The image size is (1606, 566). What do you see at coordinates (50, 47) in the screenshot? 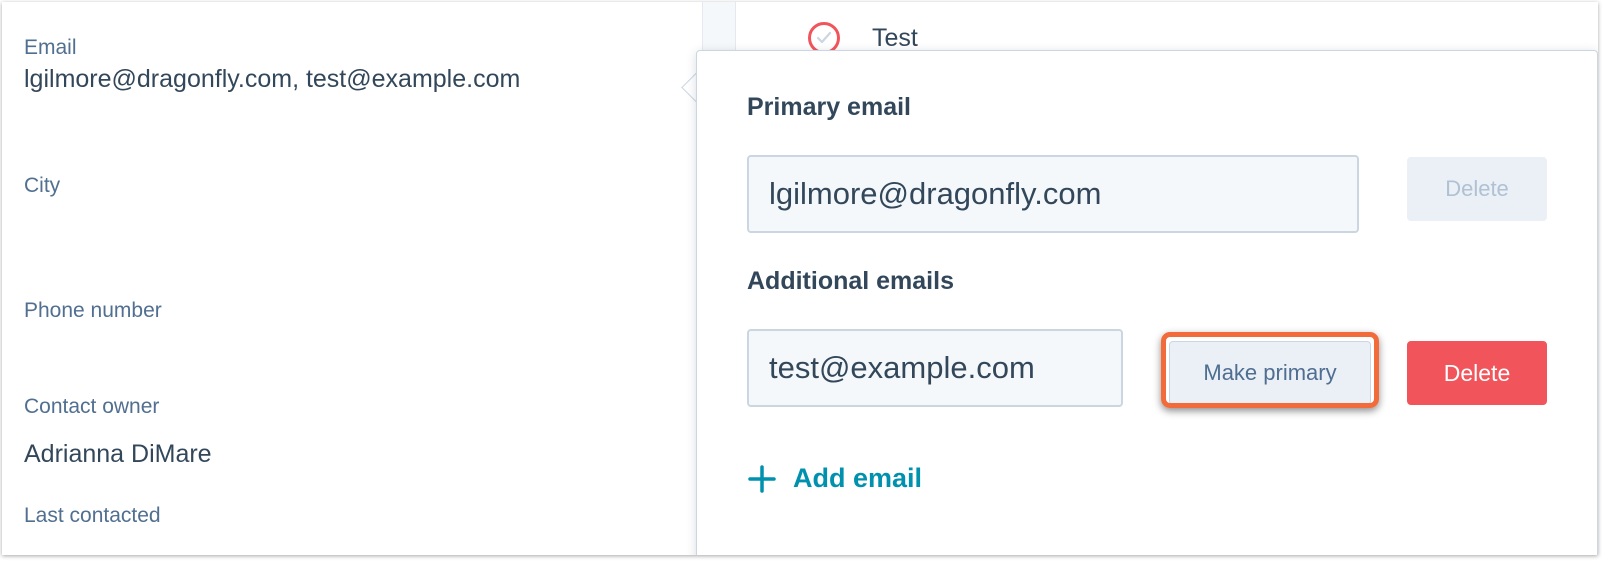
I see `email-label: Email` at bounding box center [50, 47].